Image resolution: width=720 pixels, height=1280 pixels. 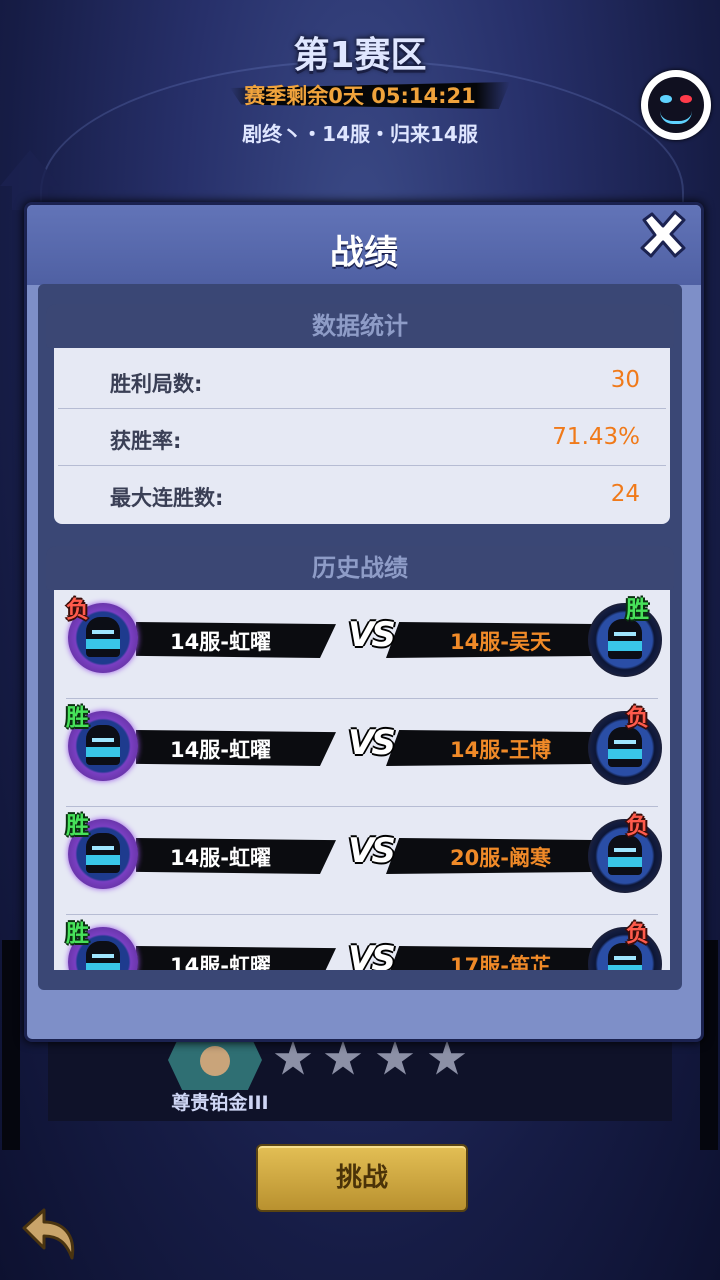 What do you see at coordinates (362, 1178) in the screenshot?
I see `challenge-button: 挑战` at bounding box center [362, 1178].